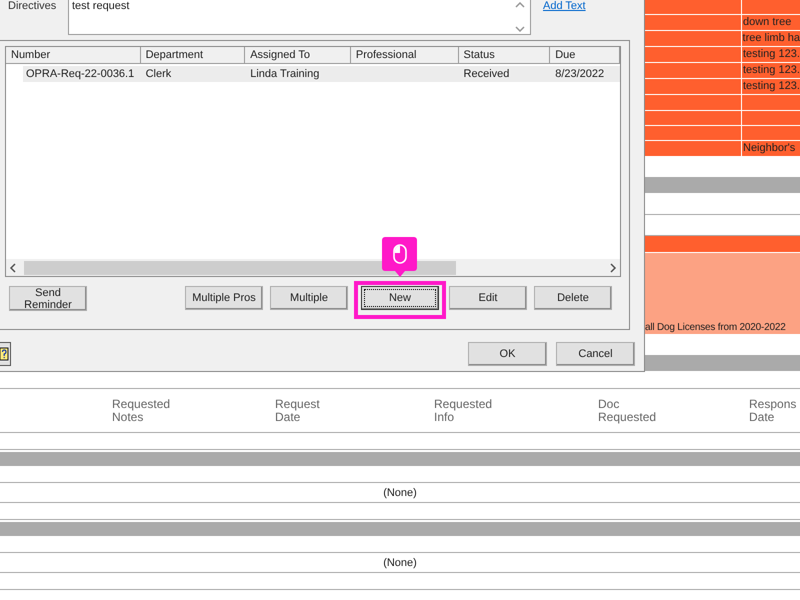 The width and height of the screenshot is (800, 600). I want to click on column-header: Request Date, so click(298, 411).